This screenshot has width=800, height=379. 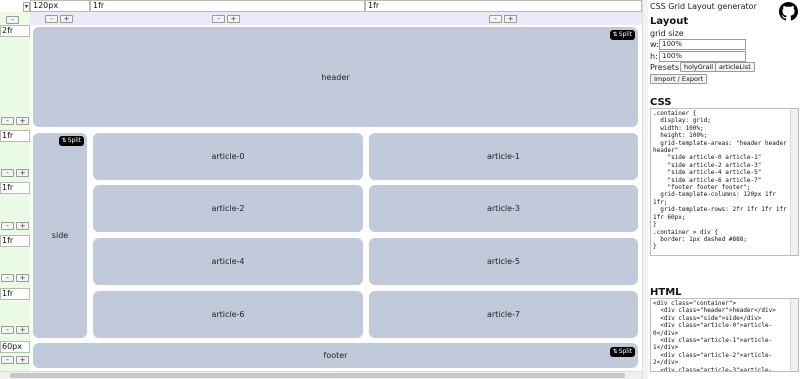 What do you see at coordinates (703, 6) in the screenshot?
I see `app-title: CSS Grid Layout generator` at bounding box center [703, 6].